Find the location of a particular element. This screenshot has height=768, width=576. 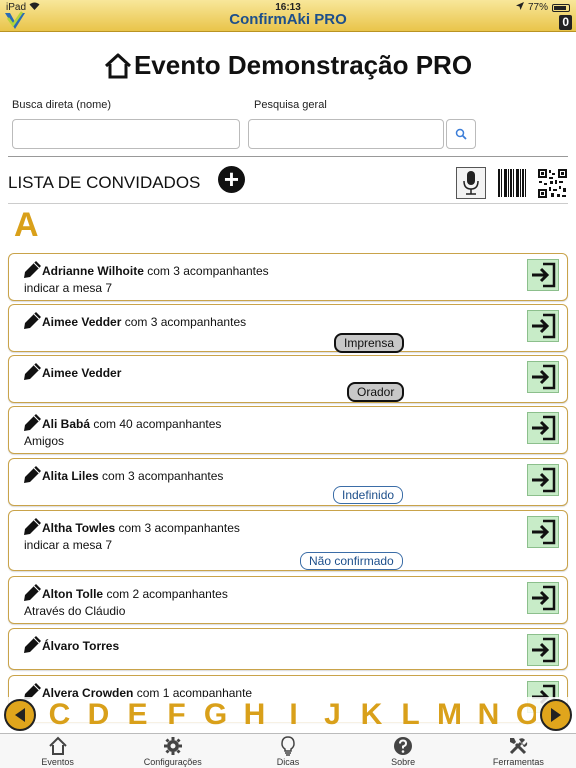

alphabet-next-button is located at coordinates (556, 715).